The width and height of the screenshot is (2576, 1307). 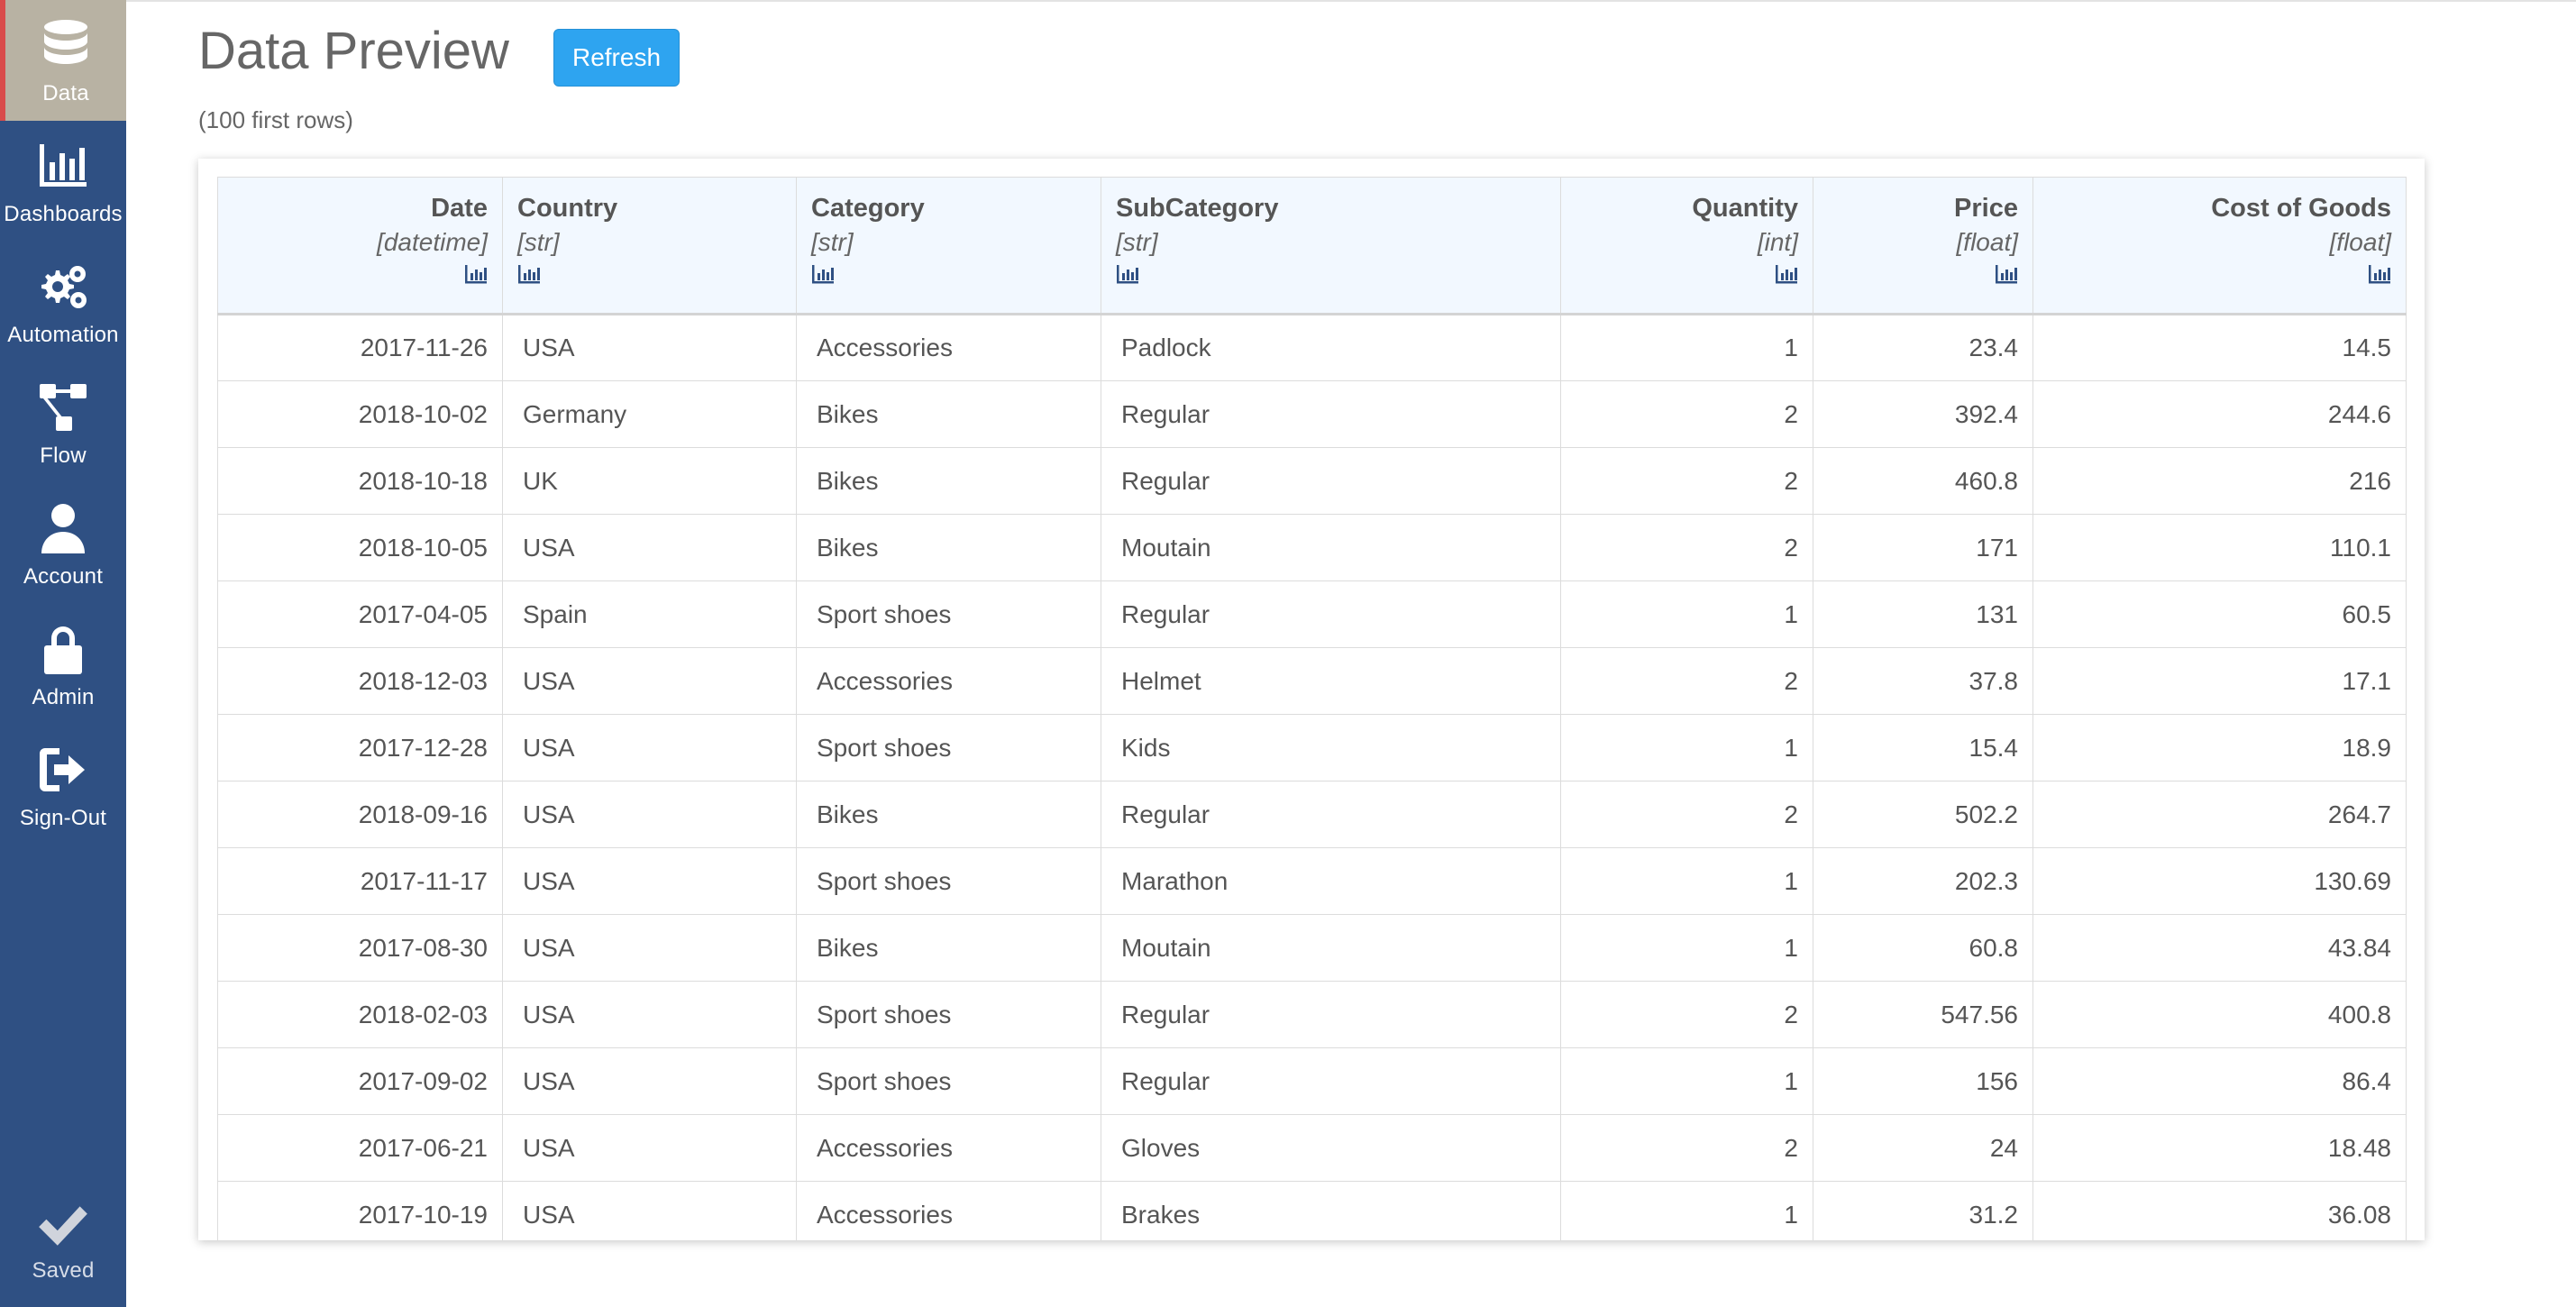 What do you see at coordinates (1331, 681) in the screenshot?
I see `cell-subcategory: Helmet` at bounding box center [1331, 681].